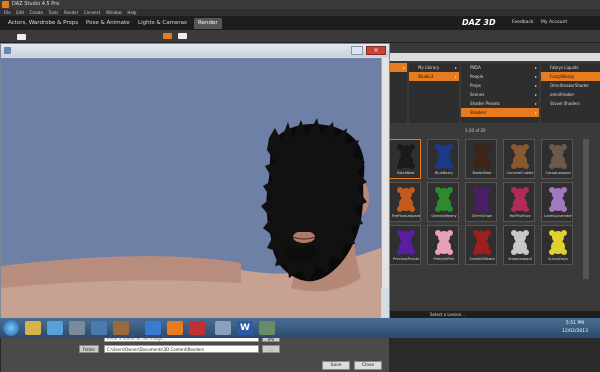 This screenshot has height=372, width=600. I want to click on shader-tile: PrettyInPink, so click(443, 245).